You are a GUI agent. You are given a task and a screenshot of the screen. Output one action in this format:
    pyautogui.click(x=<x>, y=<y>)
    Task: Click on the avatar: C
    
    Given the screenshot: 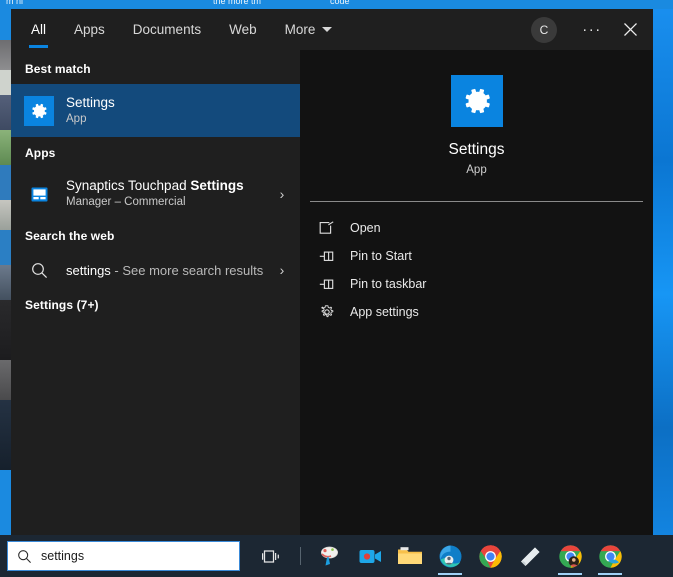 What is the action you would take?
    pyautogui.click(x=544, y=29)
    